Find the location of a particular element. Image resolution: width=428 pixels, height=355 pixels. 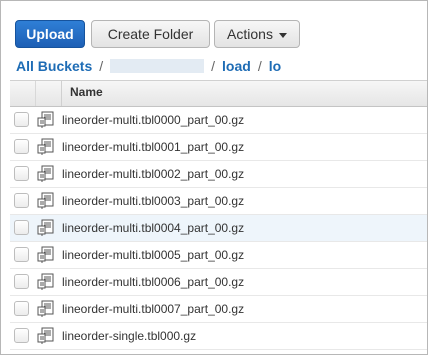

table-row: lineorder-multi.tbl0001_part_00.gz is located at coordinates (218, 147).